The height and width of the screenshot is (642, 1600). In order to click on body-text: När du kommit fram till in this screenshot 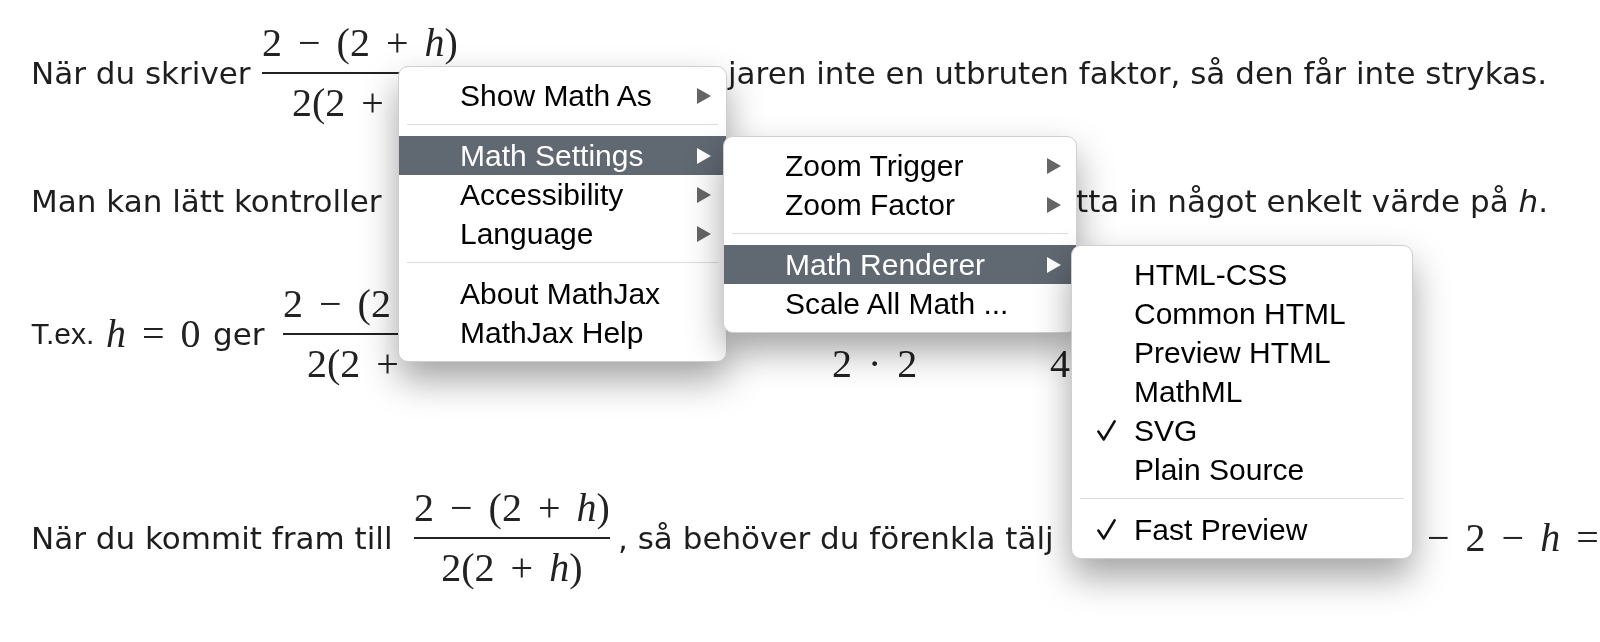, I will do `click(212, 538)`.